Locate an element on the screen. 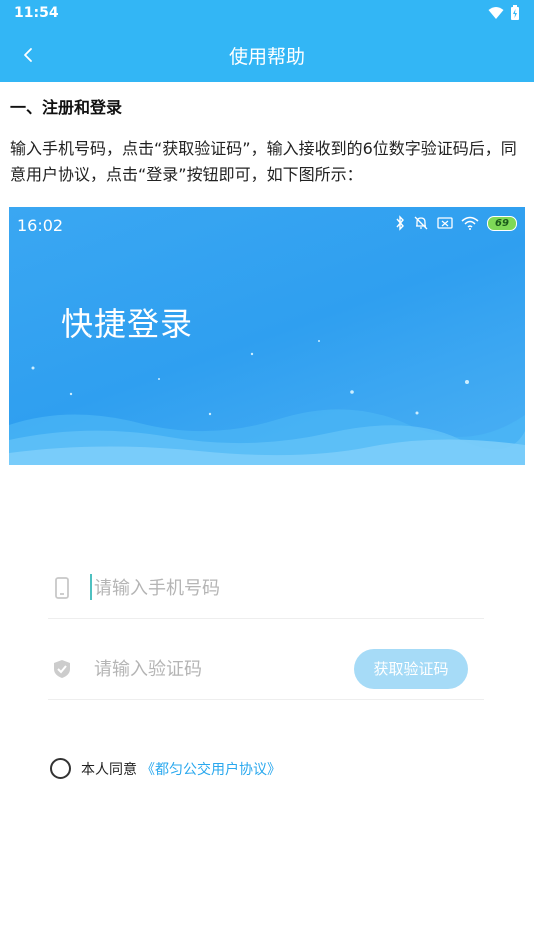 This screenshot has width=534, height=950. agreement-radio is located at coordinates (60, 768).